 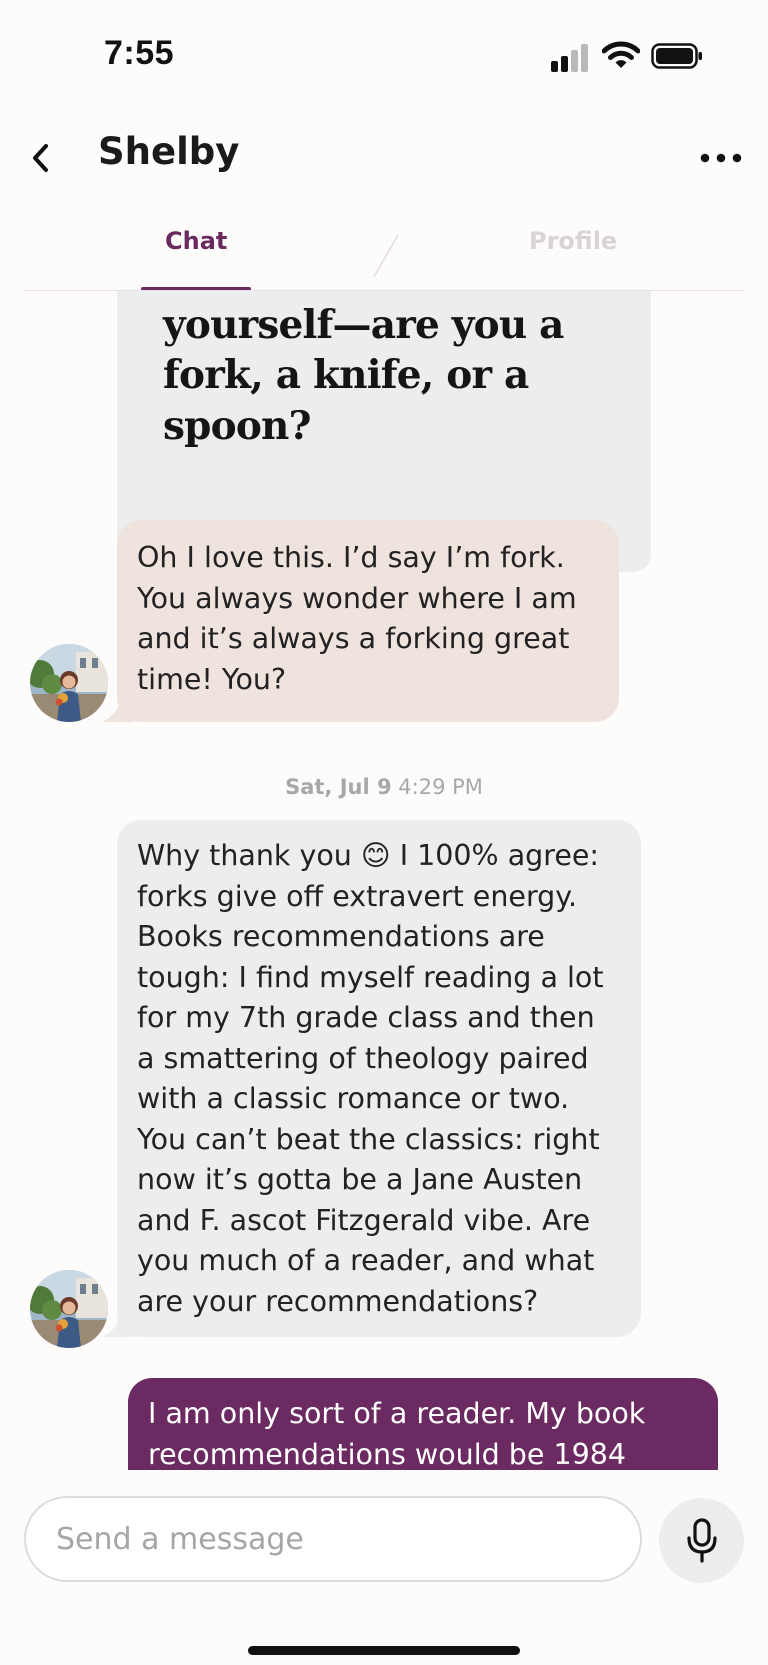 What do you see at coordinates (357, 896) in the screenshot?
I see `message-line: forks give off extravert energy.` at bounding box center [357, 896].